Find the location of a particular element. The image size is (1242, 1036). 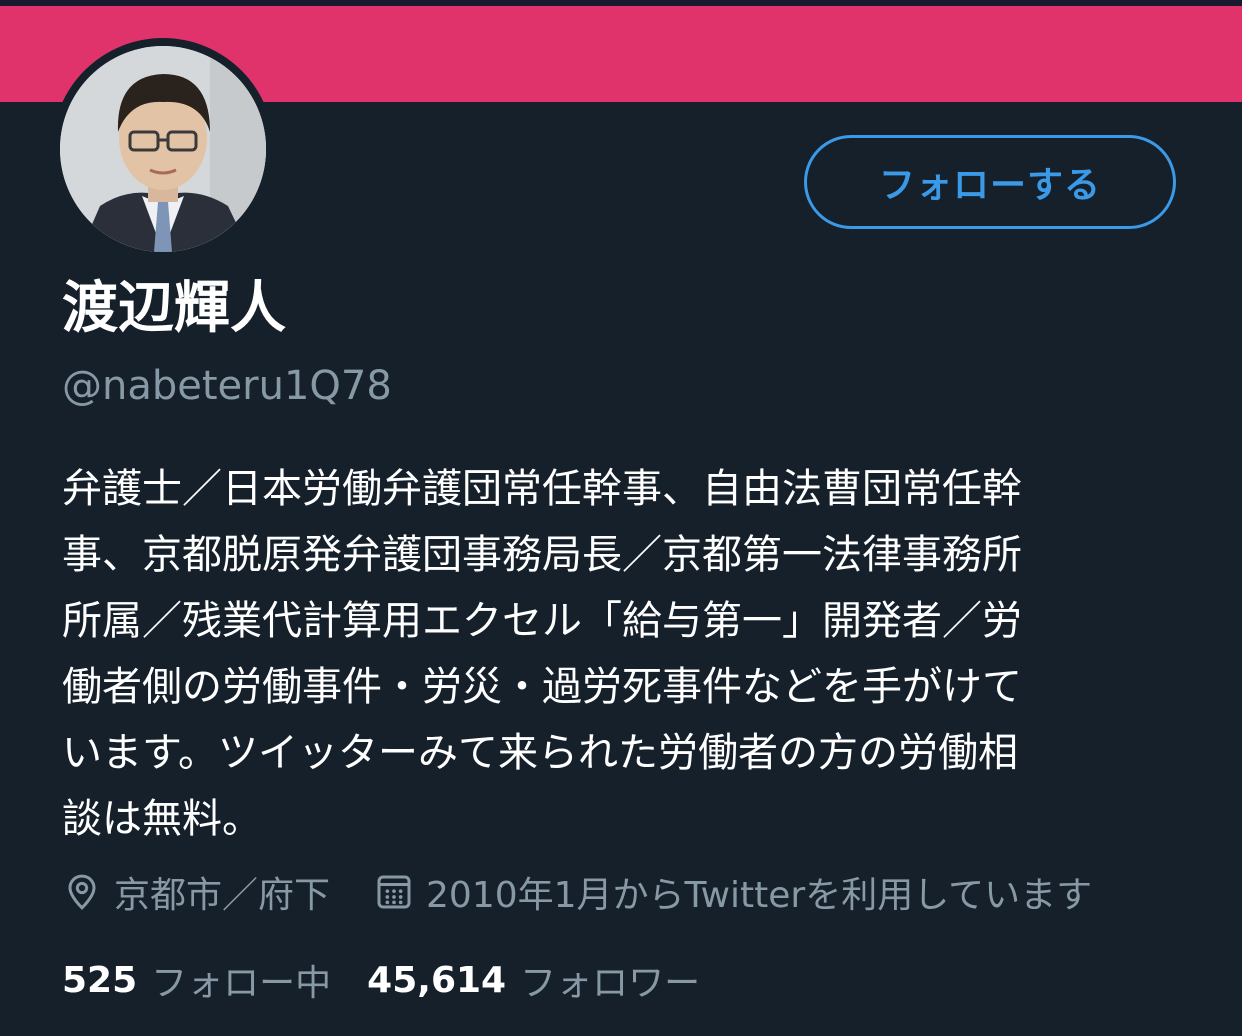

calendar-icon is located at coordinates (394, 892).